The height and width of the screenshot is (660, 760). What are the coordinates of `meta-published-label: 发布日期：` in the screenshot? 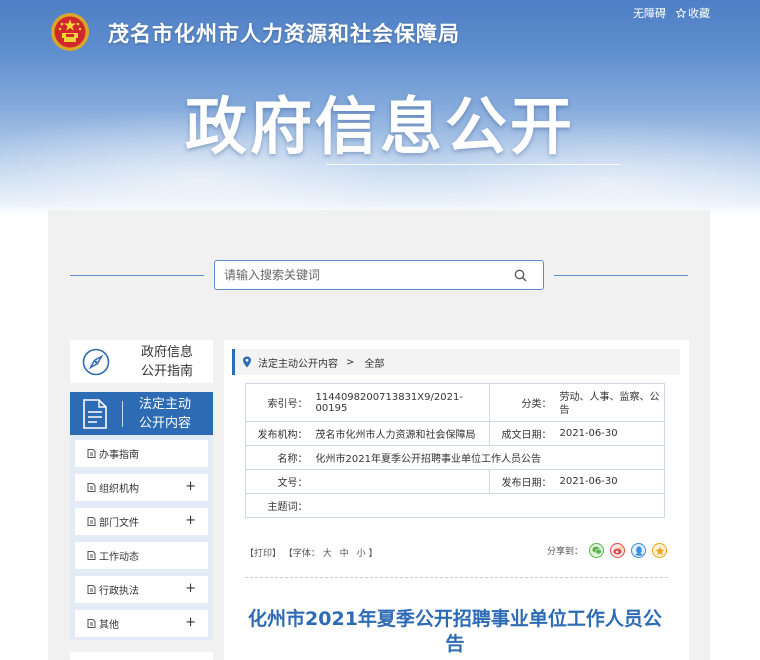 It's located at (522, 481).